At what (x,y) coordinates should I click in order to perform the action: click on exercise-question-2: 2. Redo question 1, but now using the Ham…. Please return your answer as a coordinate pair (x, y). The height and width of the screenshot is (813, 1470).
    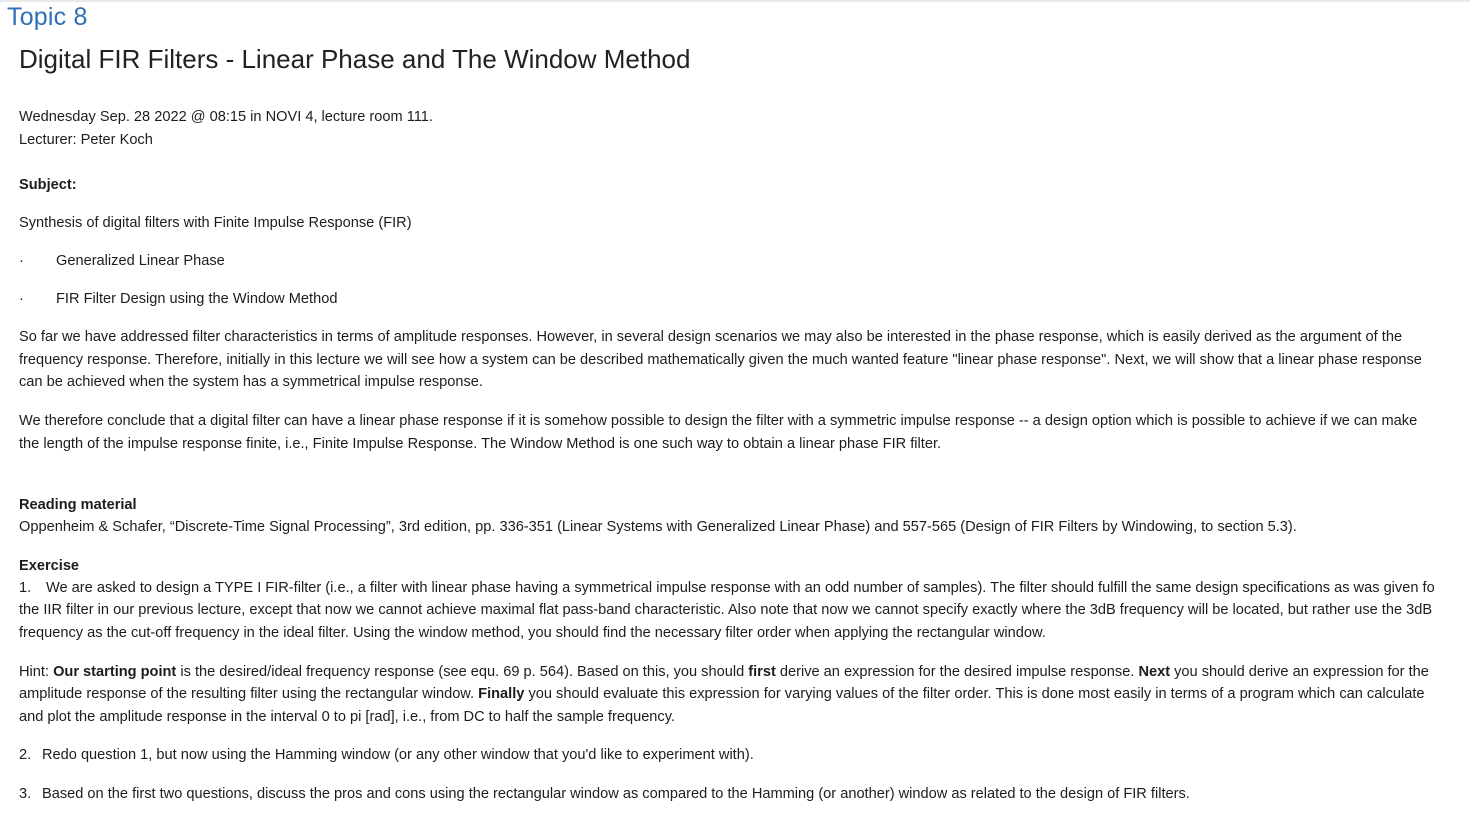
    Looking at the image, I should click on (744, 755).